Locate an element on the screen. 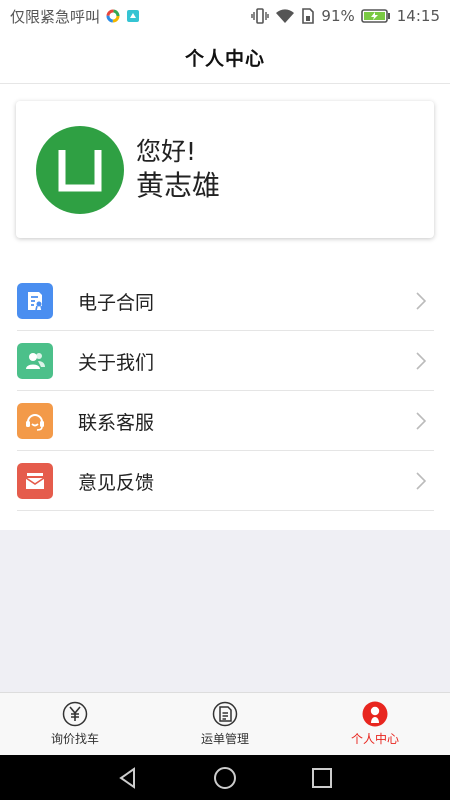 This screenshot has width=450, height=800. user-name: 黄志雄 is located at coordinates (178, 185).